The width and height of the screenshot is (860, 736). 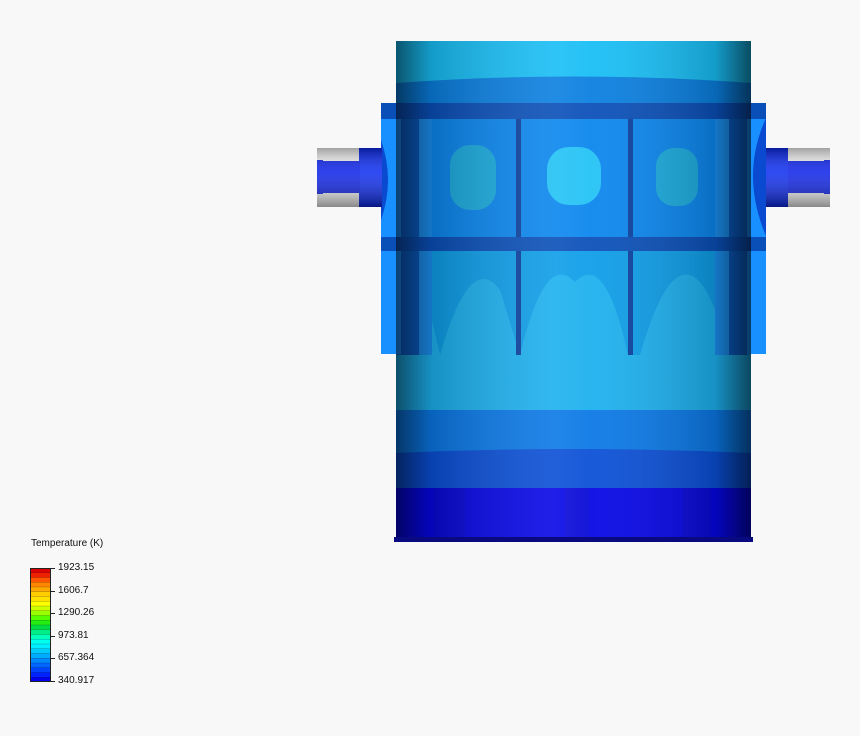 I want to click on left-nozzle-shade, so click(x=349, y=177).